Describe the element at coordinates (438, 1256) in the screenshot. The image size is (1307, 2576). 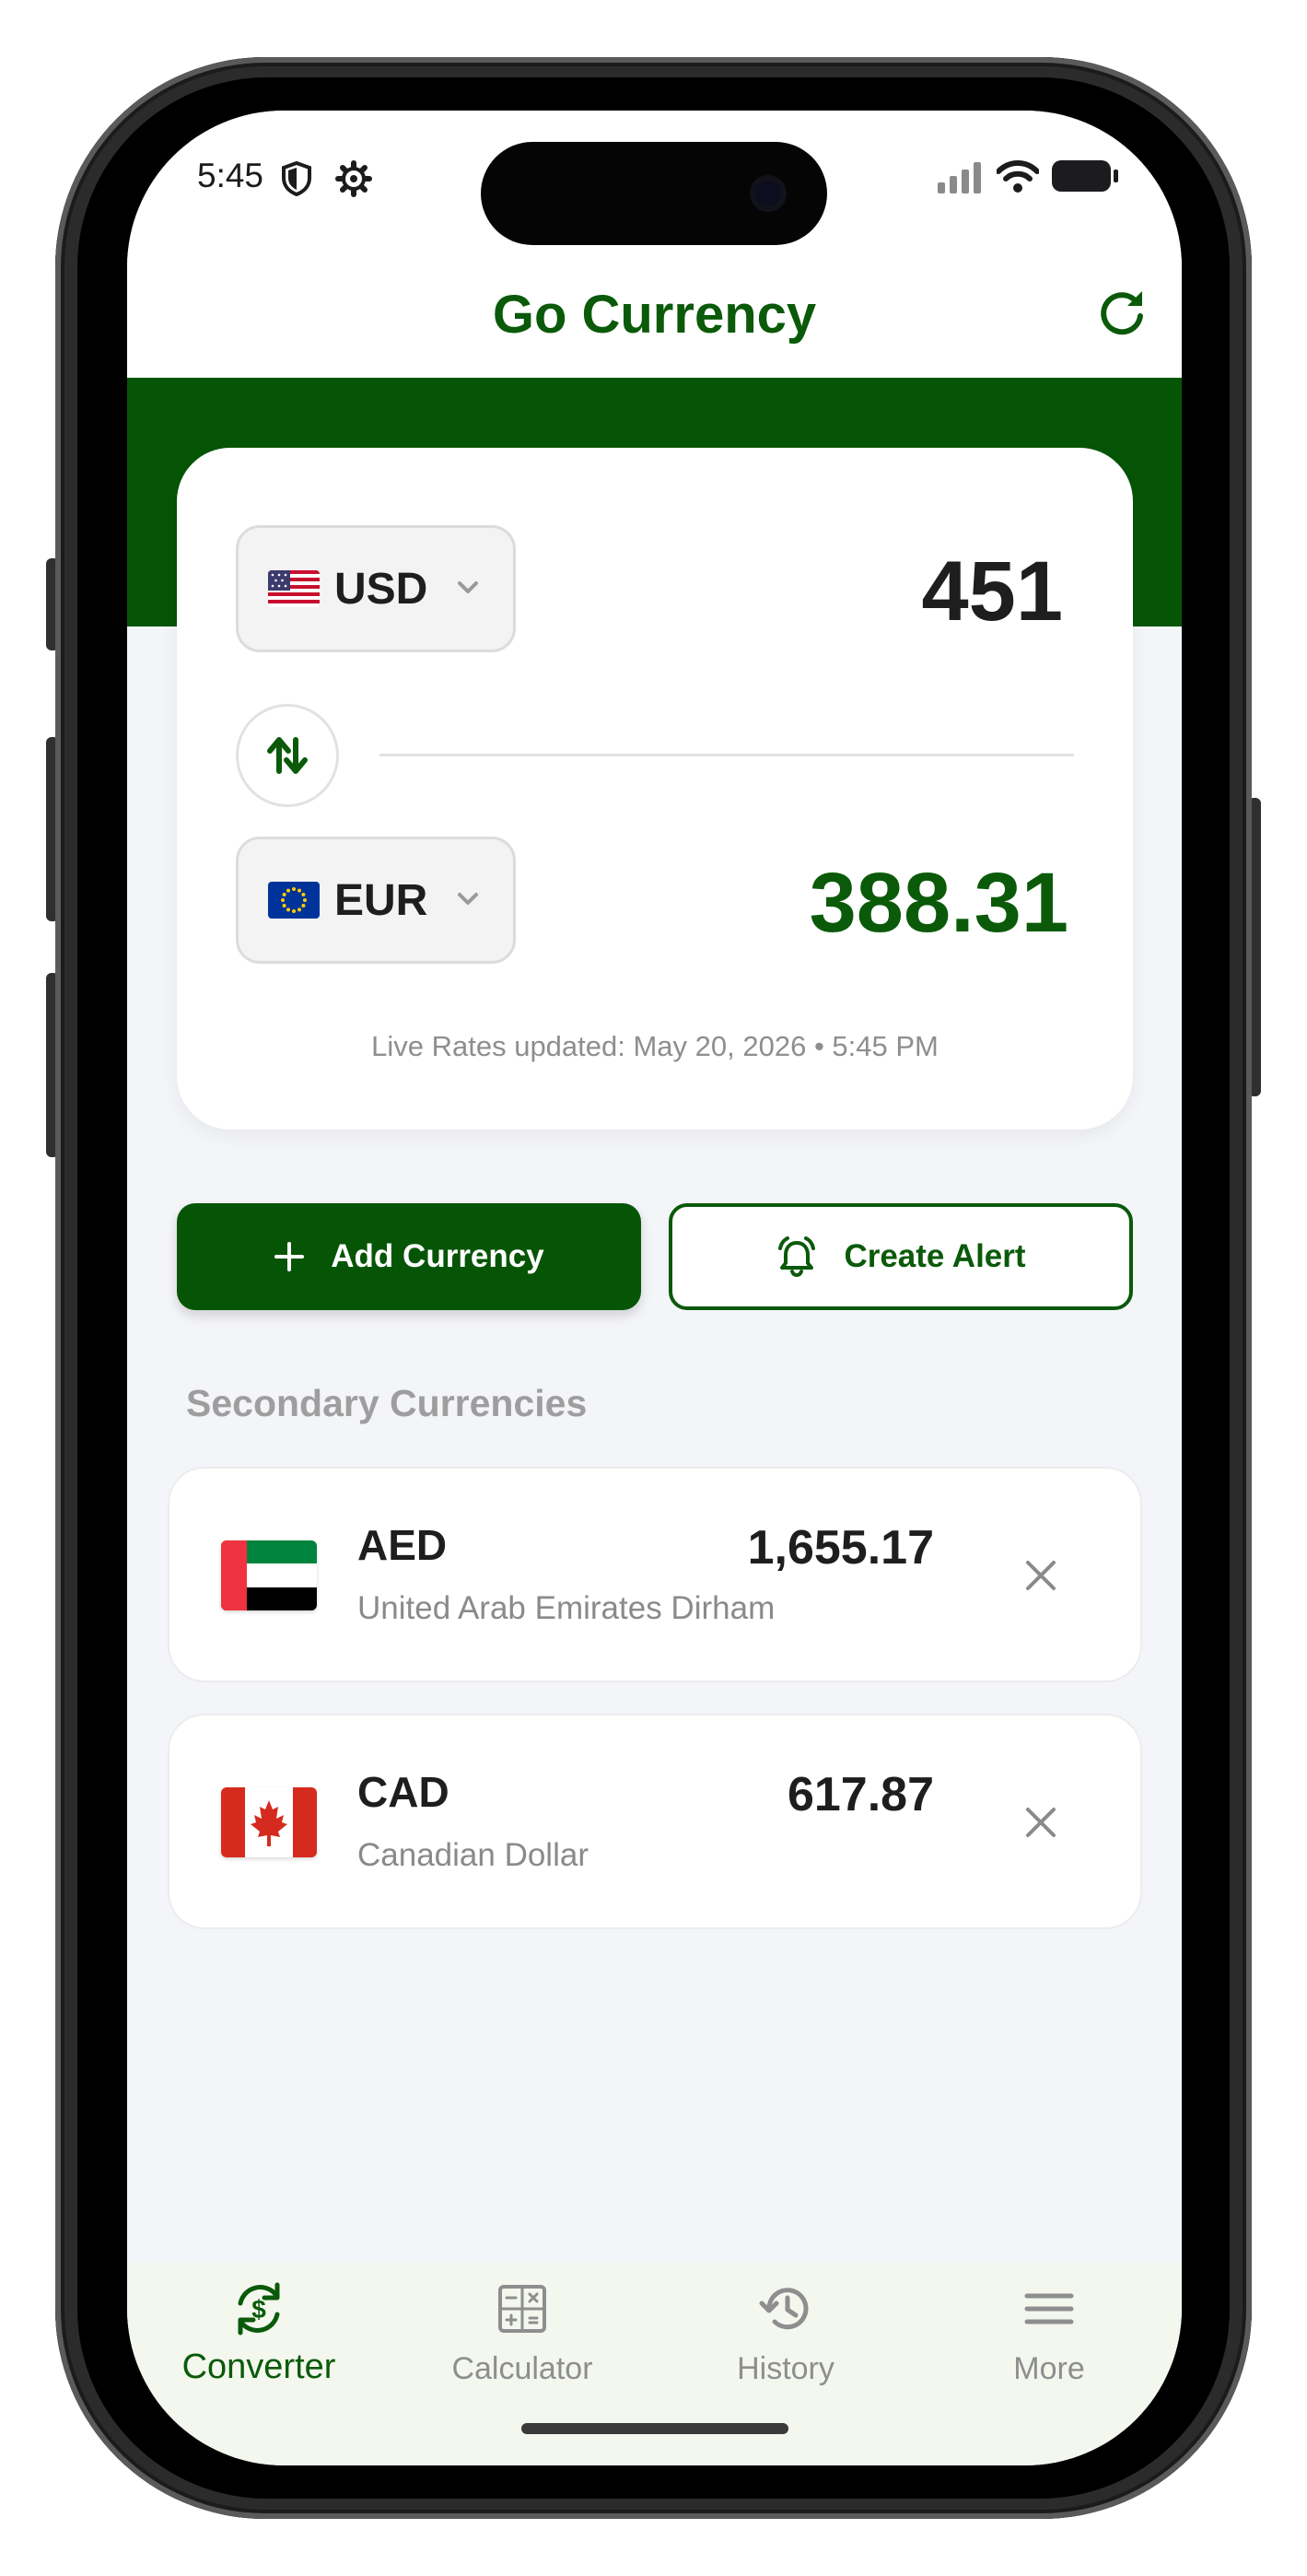
I see `add-currency-label: Add Currency` at that location.